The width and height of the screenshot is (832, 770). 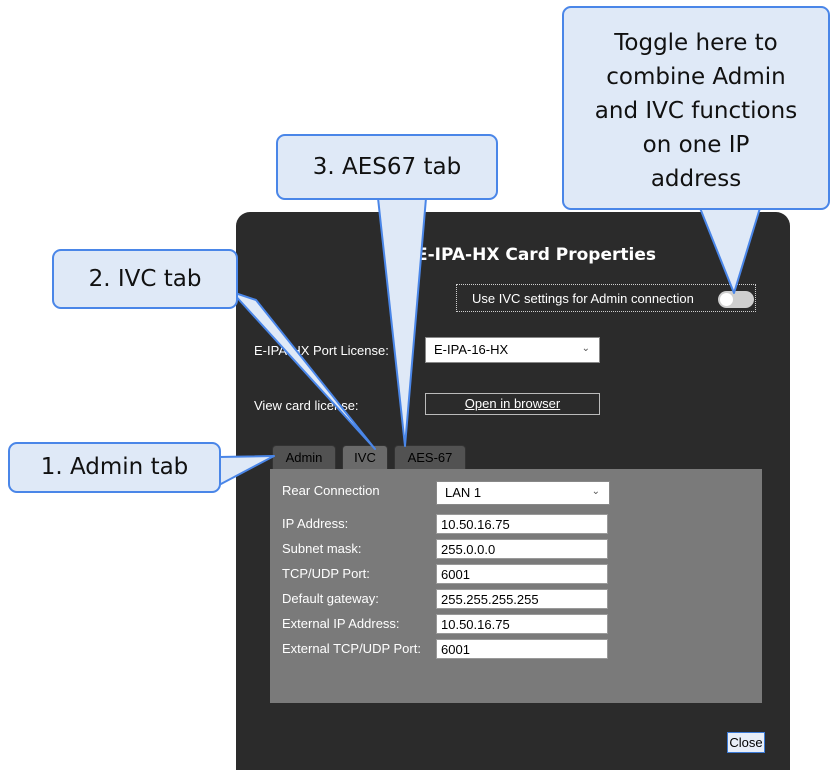 What do you see at coordinates (696, 77) in the screenshot?
I see `toggle-callout-line-2: combine Admin` at bounding box center [696, 77].